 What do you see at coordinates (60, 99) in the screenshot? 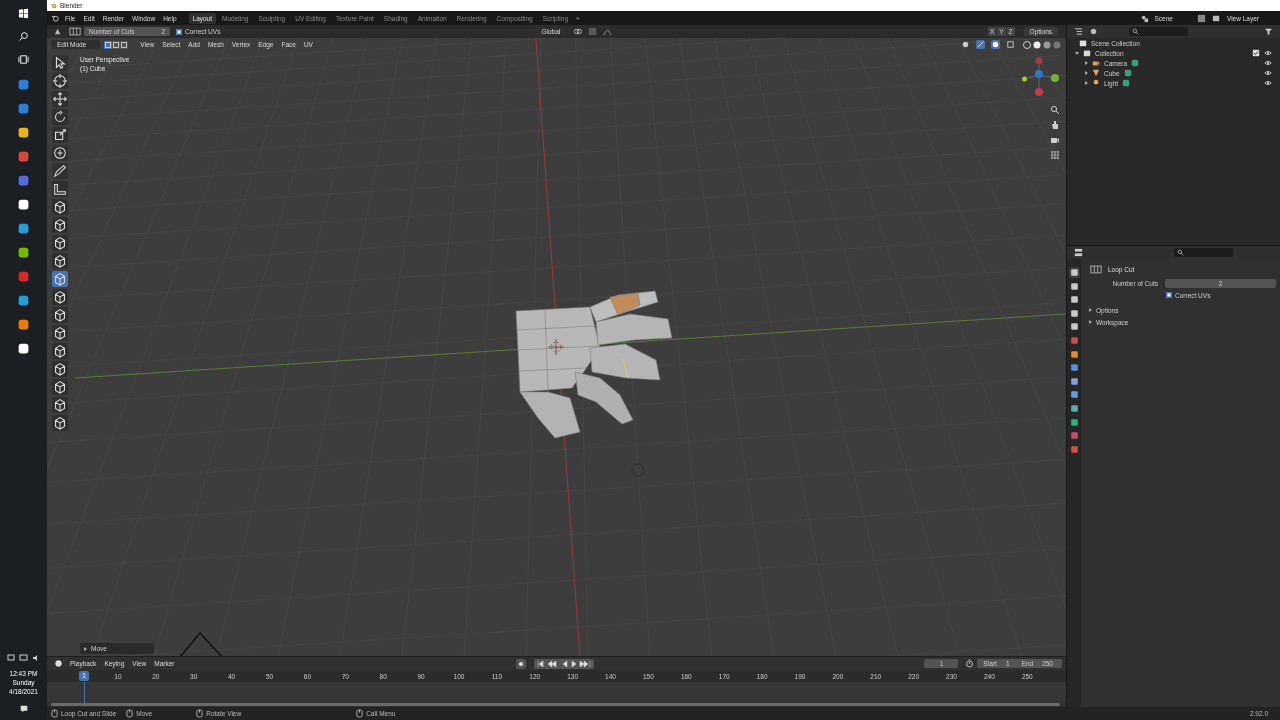
I see `move-icon` at bounding box center [60, 99].